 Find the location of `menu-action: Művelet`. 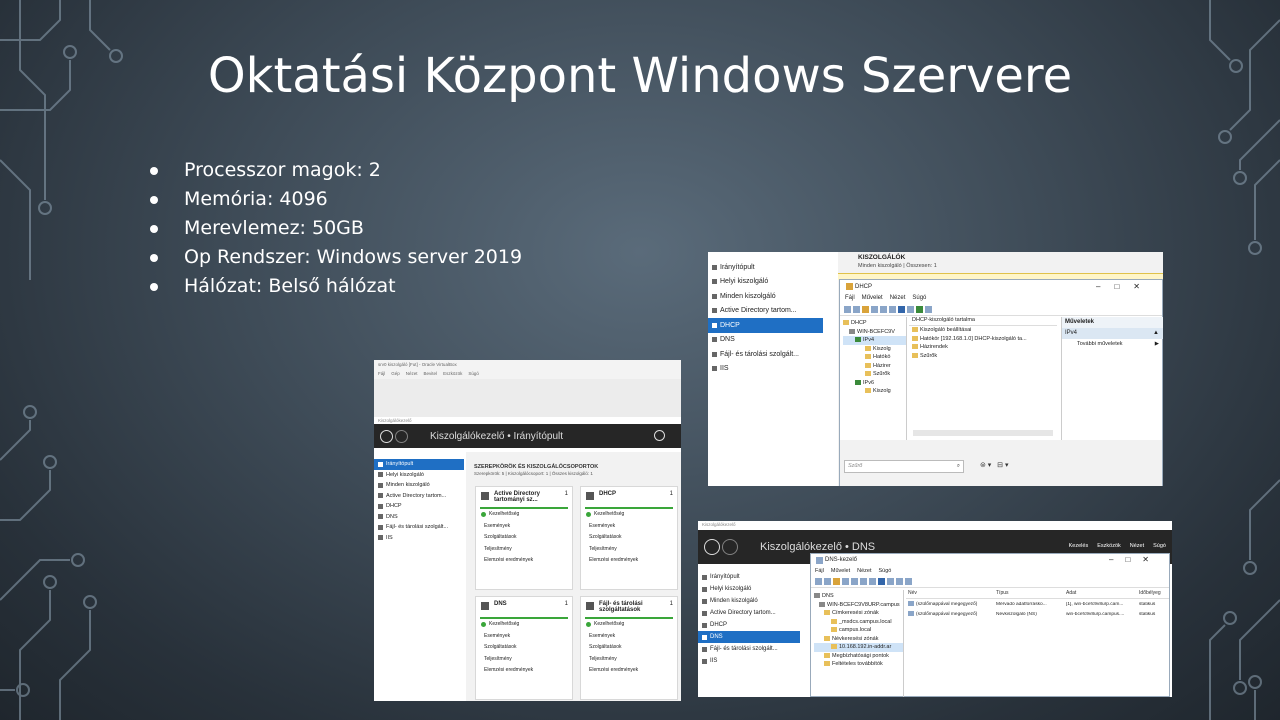

menu-action: Művelet is located at coordinates (840, 571).